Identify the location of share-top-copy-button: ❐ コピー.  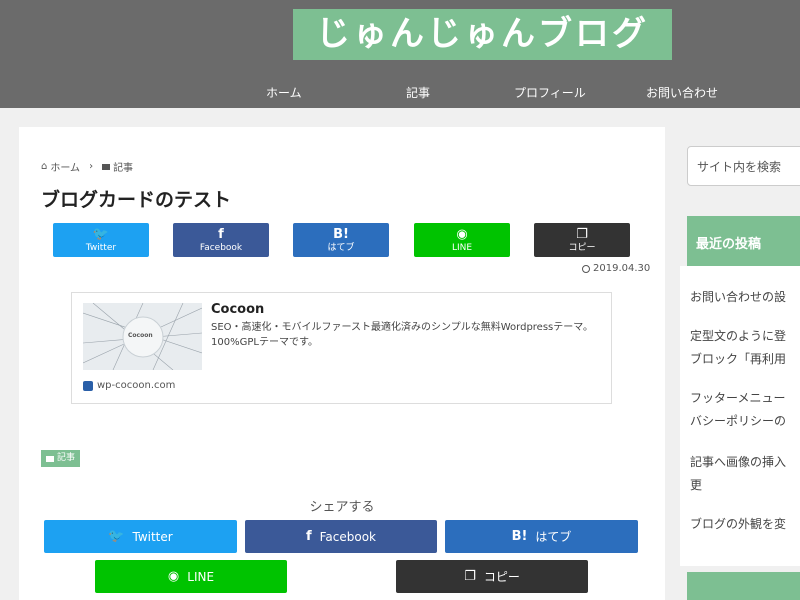
(582, 240).